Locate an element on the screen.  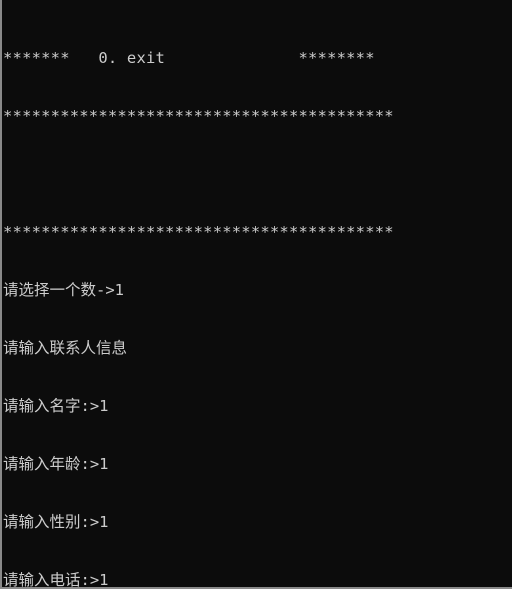
terminal-line-menu-exit-partial: ******* 0. exit ******** is located at coordinates (189, 58).